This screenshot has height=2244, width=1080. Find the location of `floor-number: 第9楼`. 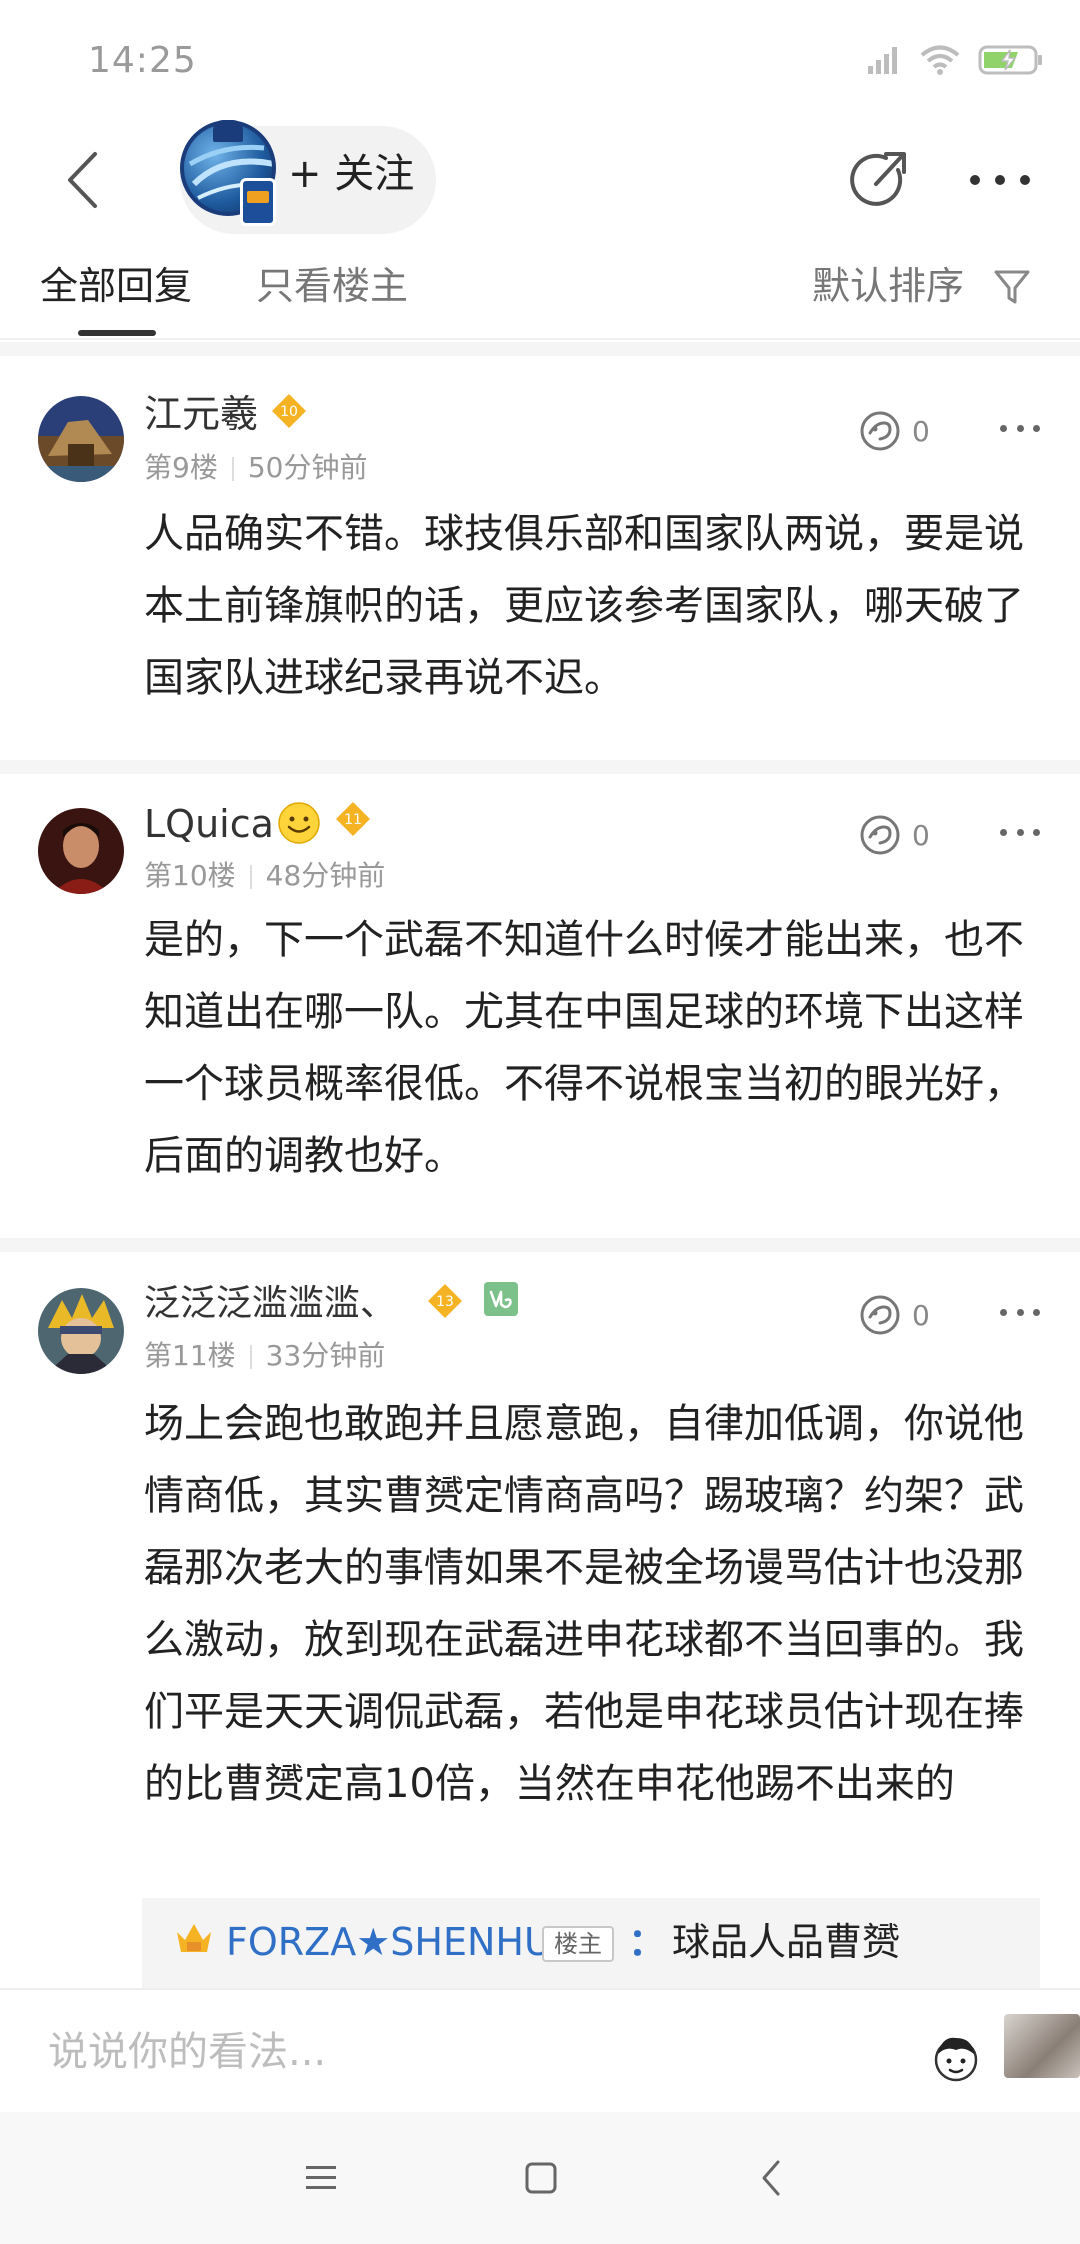

floor-number: 第9楼 is located at coordinates (181, 467).